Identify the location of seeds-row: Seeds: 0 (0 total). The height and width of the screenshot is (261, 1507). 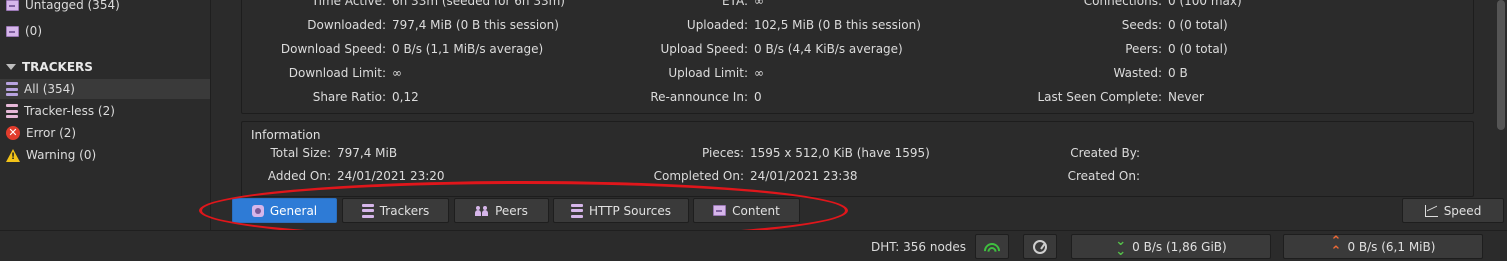
(735, 27).